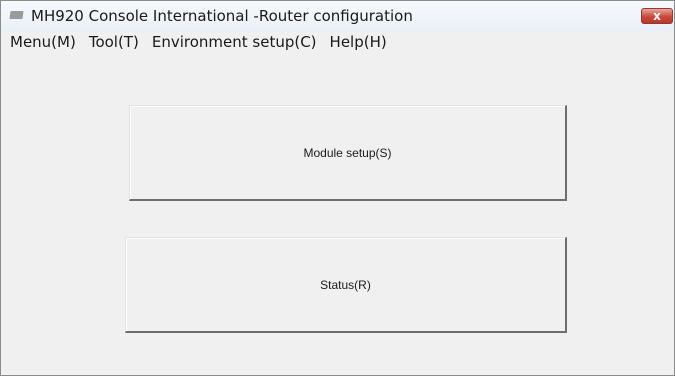 This screenshot has width=675, height=376. Describe the element at coordinates (234, 42) in the screenshot. I see `menu-item-environment-setup: Environment setup(C)` at that location.